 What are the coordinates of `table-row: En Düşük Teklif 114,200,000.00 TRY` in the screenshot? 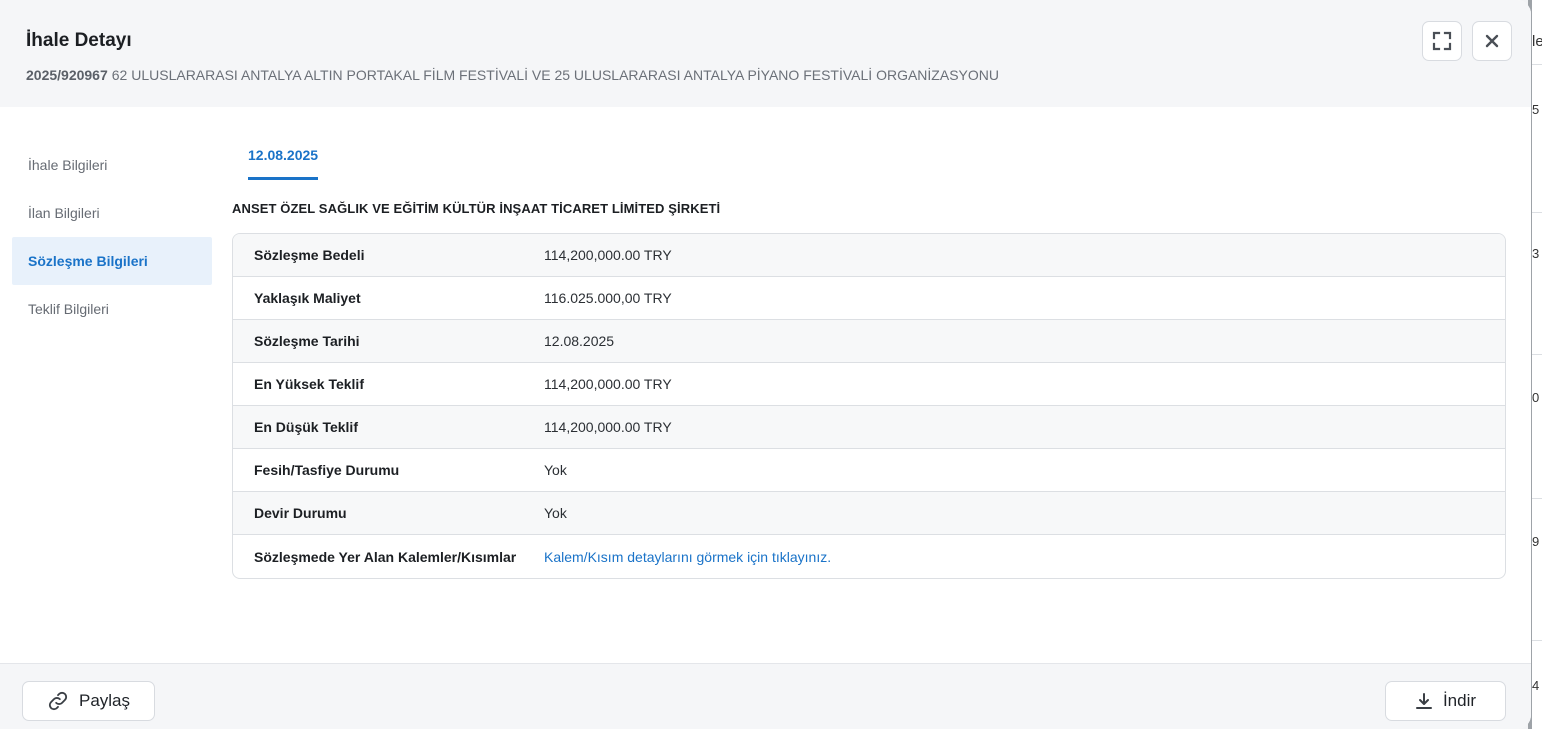 It's located at (869, 427).